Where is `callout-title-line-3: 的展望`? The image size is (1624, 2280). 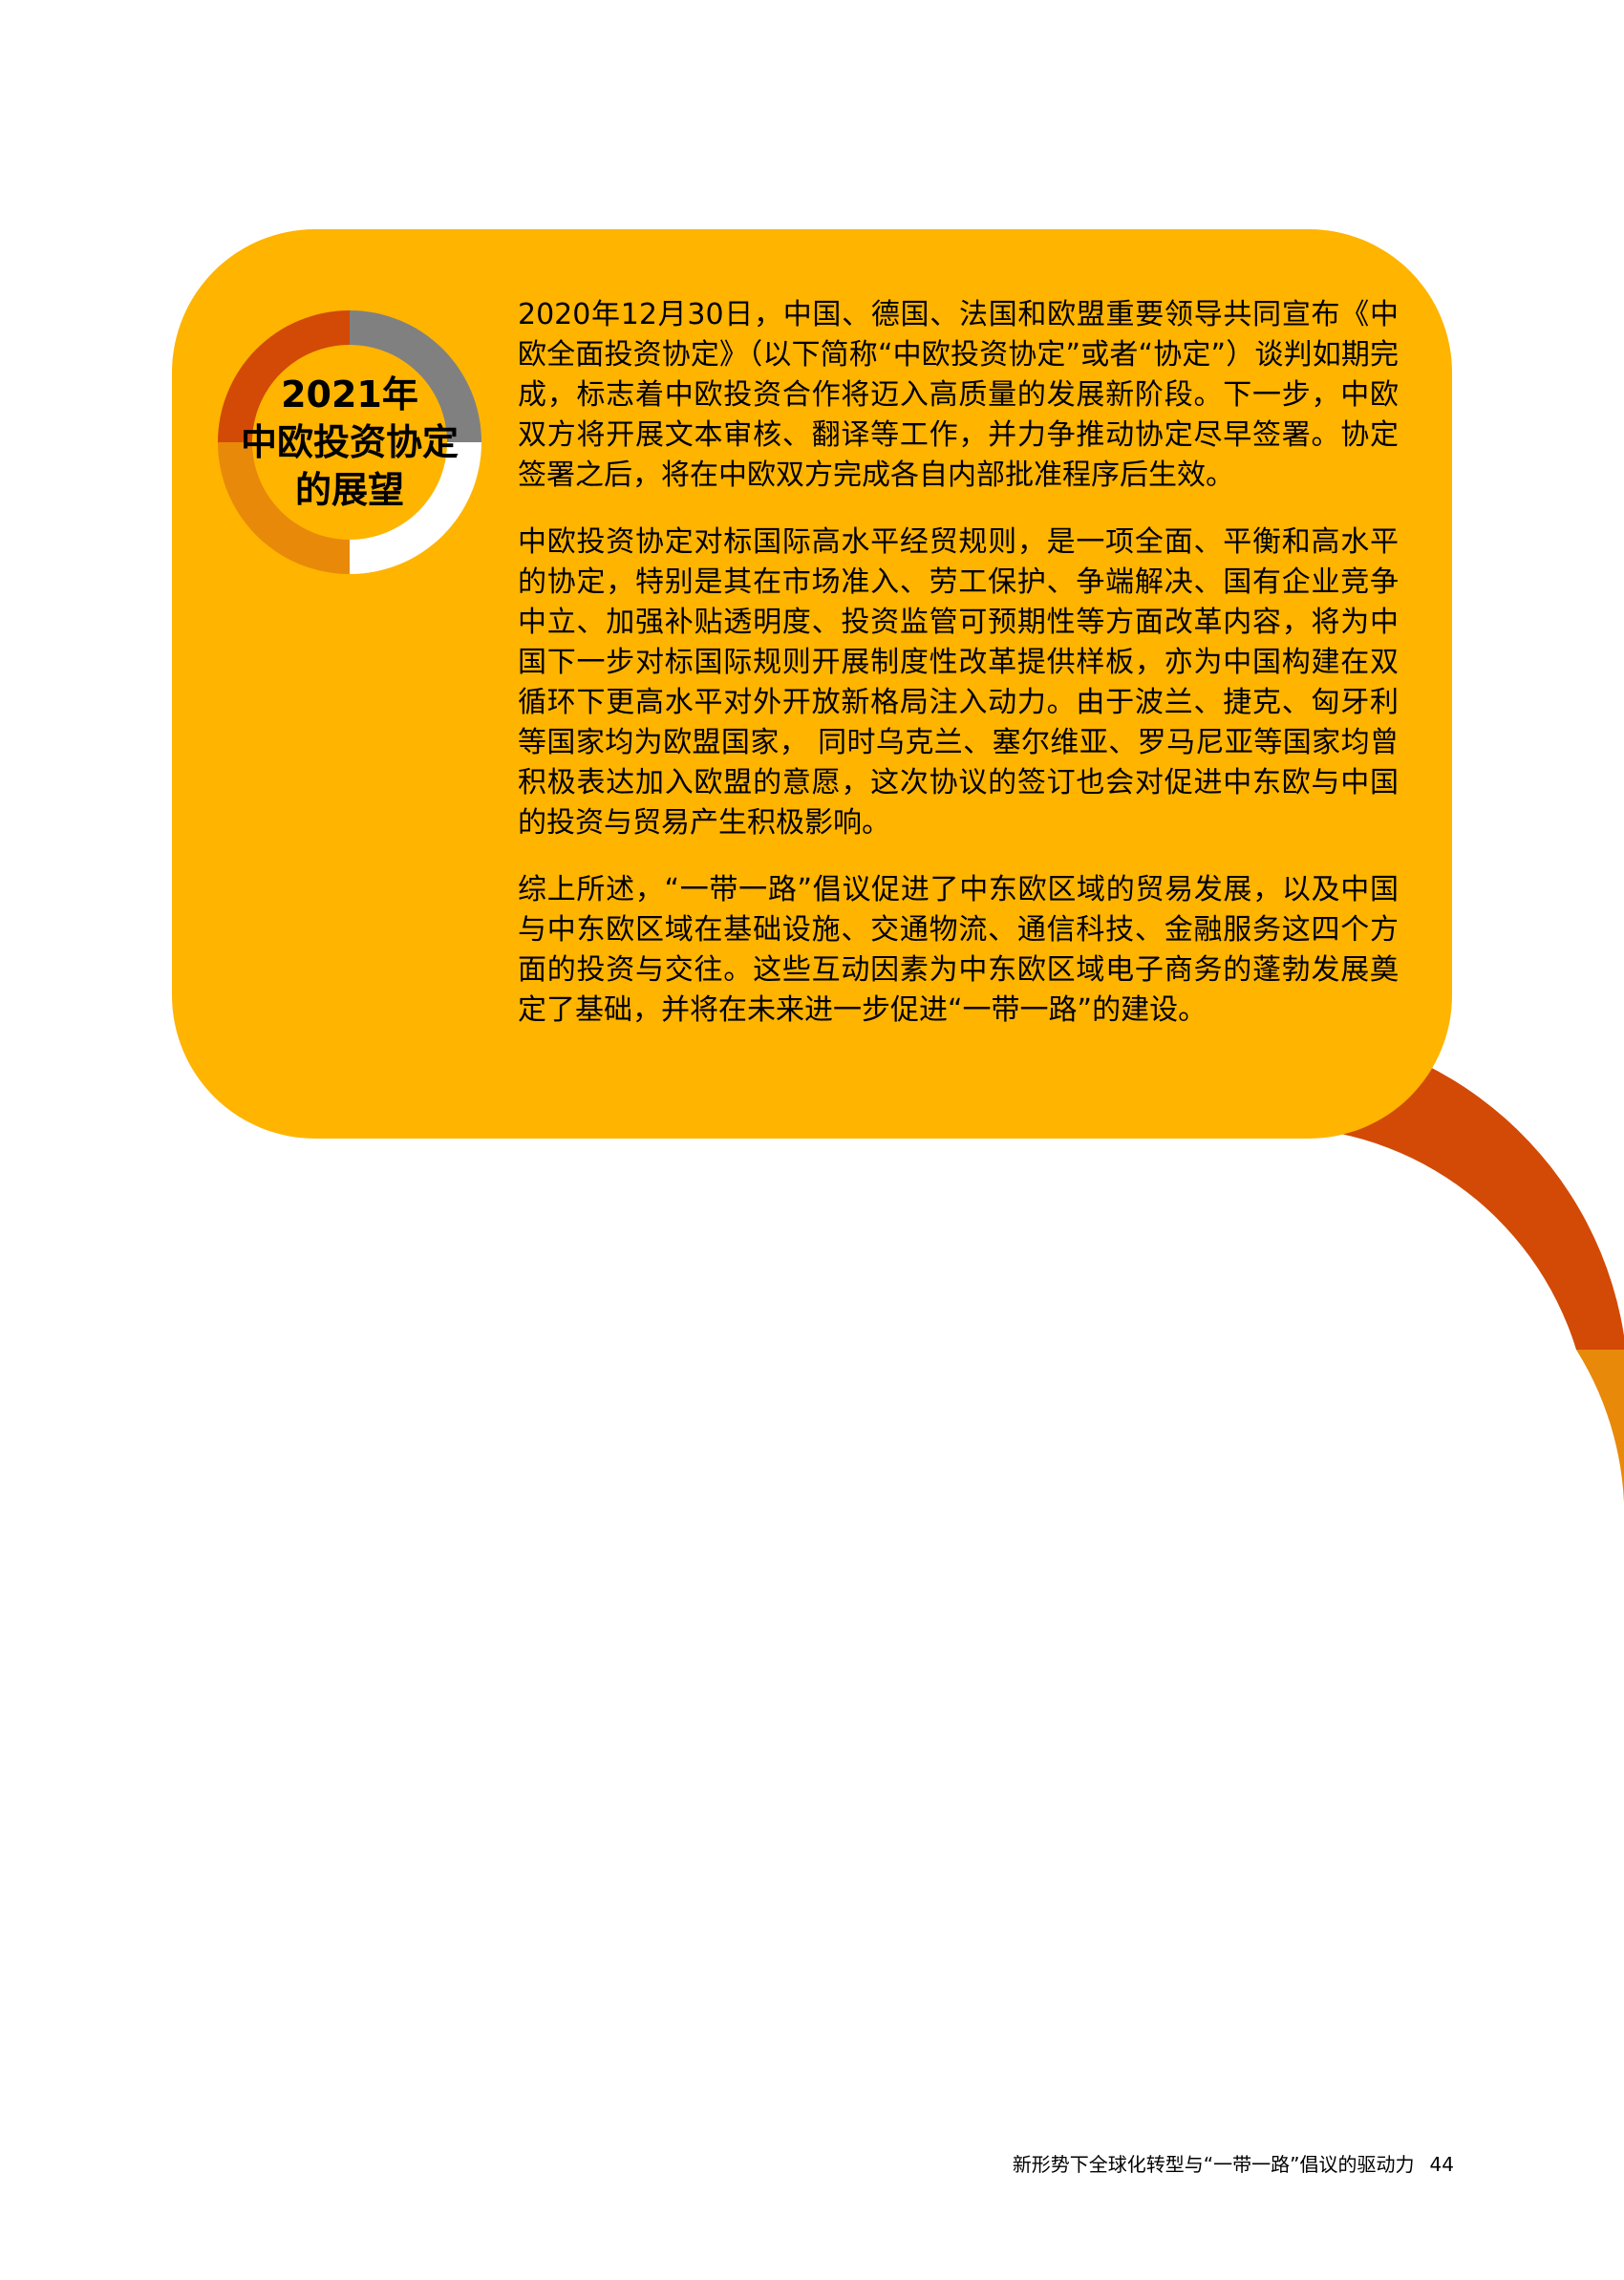
callout-title-line-3: 的展望 is located at coordinates (349, 490).